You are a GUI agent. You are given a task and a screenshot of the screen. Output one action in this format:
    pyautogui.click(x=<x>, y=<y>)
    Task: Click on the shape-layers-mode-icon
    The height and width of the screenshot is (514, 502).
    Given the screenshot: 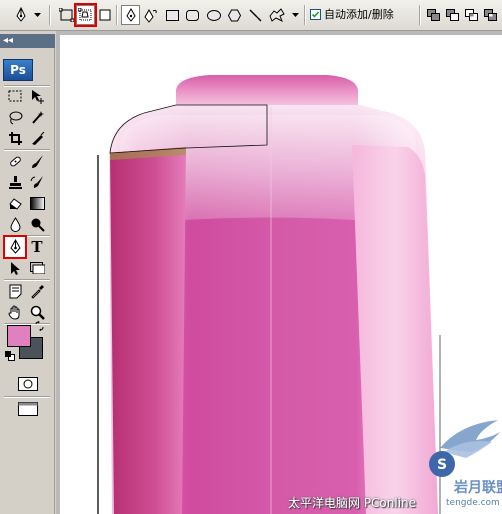 What is the action you would take?
    pyautogui.click(x=66, y=15)
    